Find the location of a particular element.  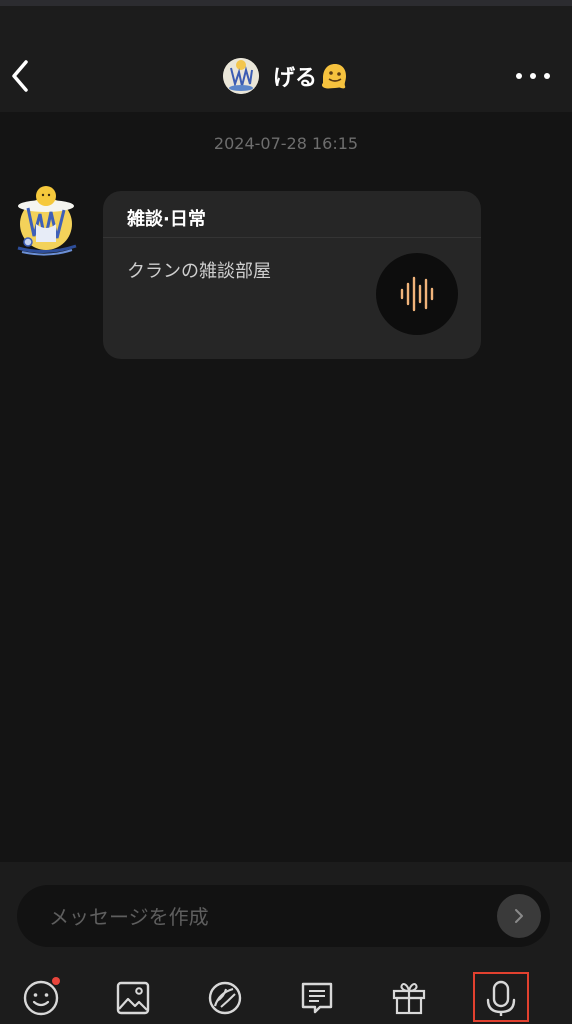

gift-button is located at coordinates (409, 998).